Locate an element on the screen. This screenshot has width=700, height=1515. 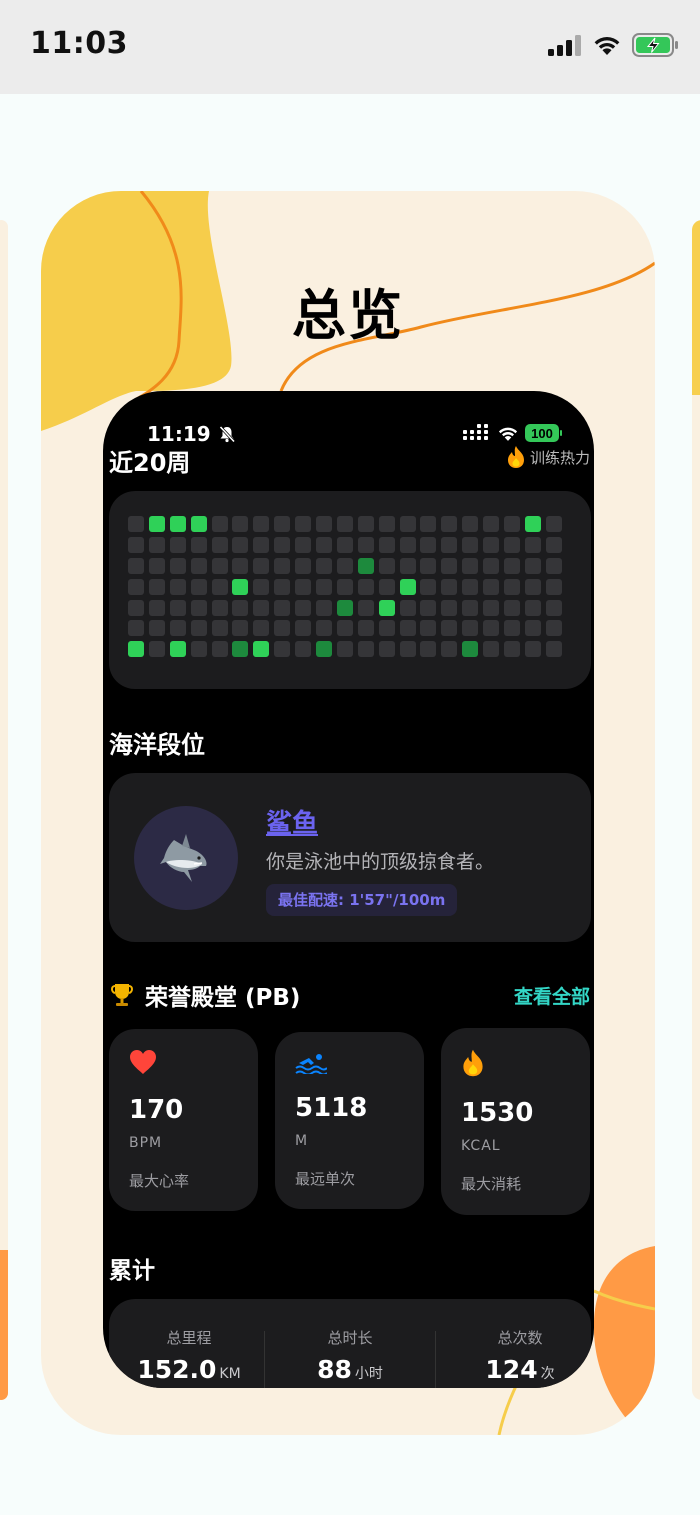
pb-card-heart-rate: 170 BPM 最大心率 is located at coordinates (183, 1120).